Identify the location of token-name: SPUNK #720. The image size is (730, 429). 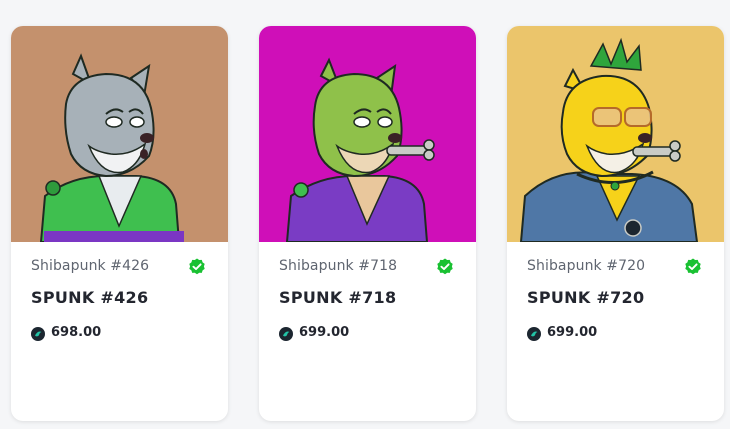
(585, 297).